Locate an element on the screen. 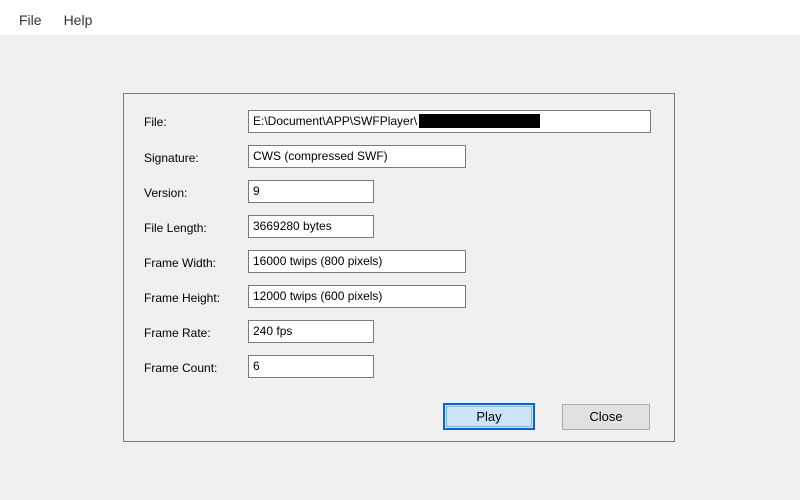 This screenshot has height=500, width=800. signature-field: CWS (compressed SWF) is located at coordinates (357, 156).